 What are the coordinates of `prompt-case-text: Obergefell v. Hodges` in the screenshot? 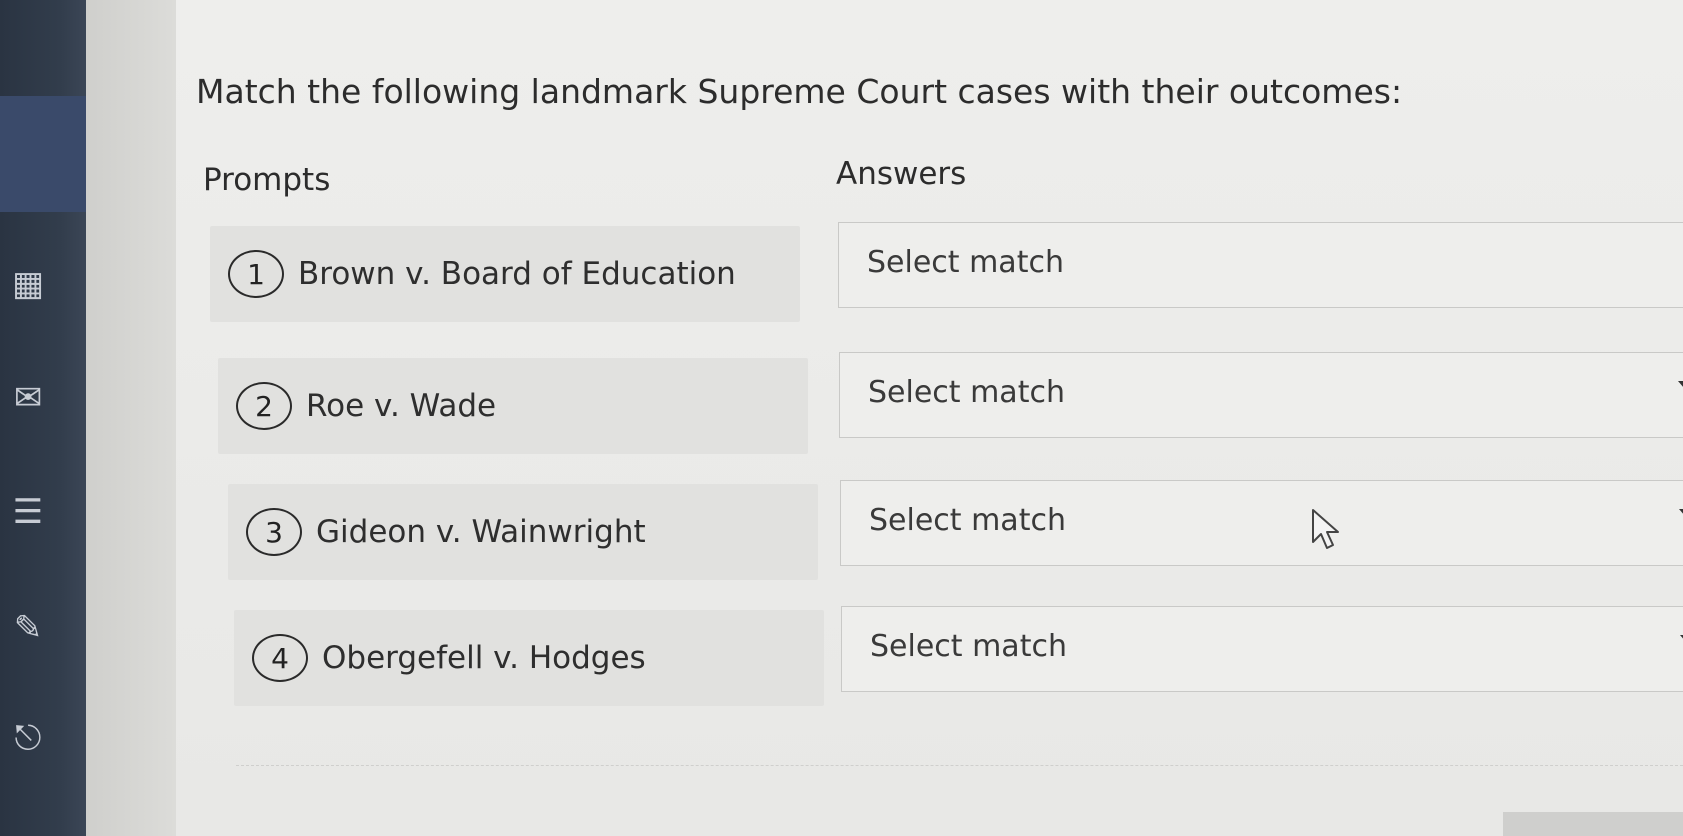 It's located at (484, 658).